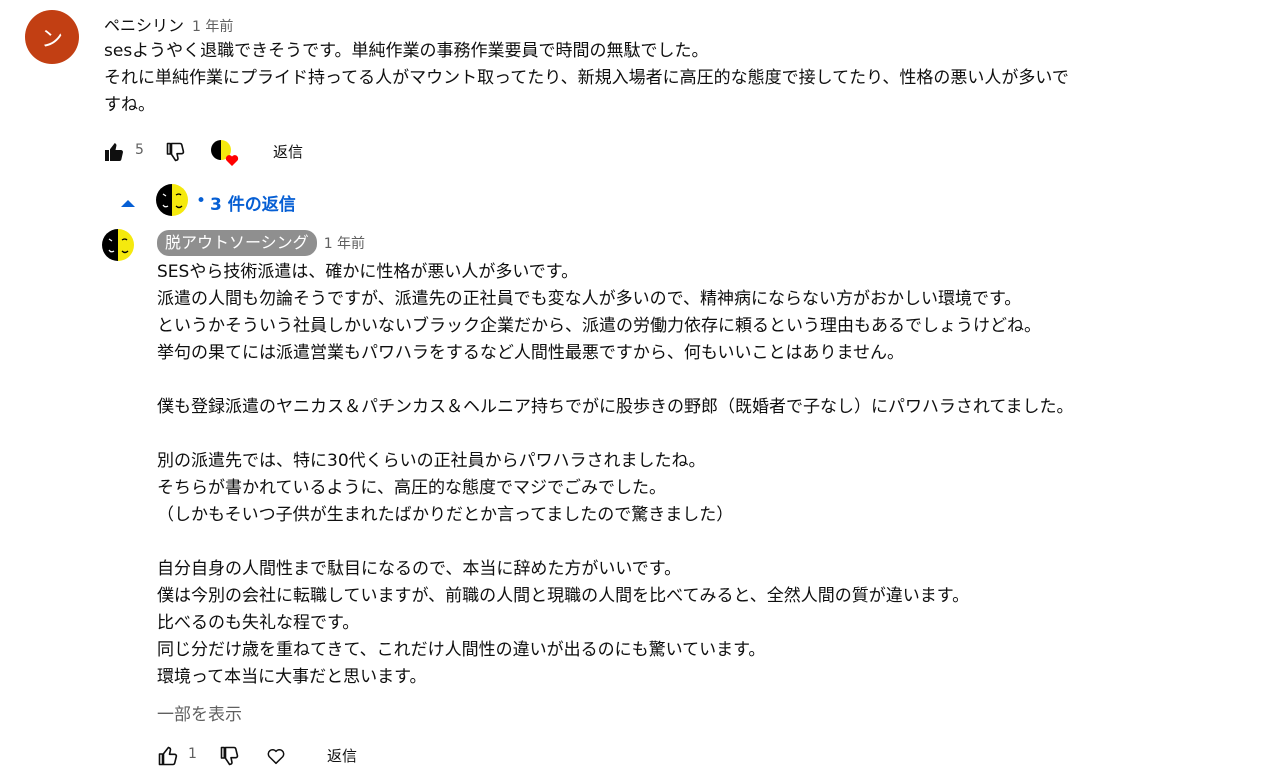 The width and height of the screenshot is (1261, 780). Describe the element at coordinates (212, 26) in the screenshot. I see `comment-timestamp: 1 年前` at that location.